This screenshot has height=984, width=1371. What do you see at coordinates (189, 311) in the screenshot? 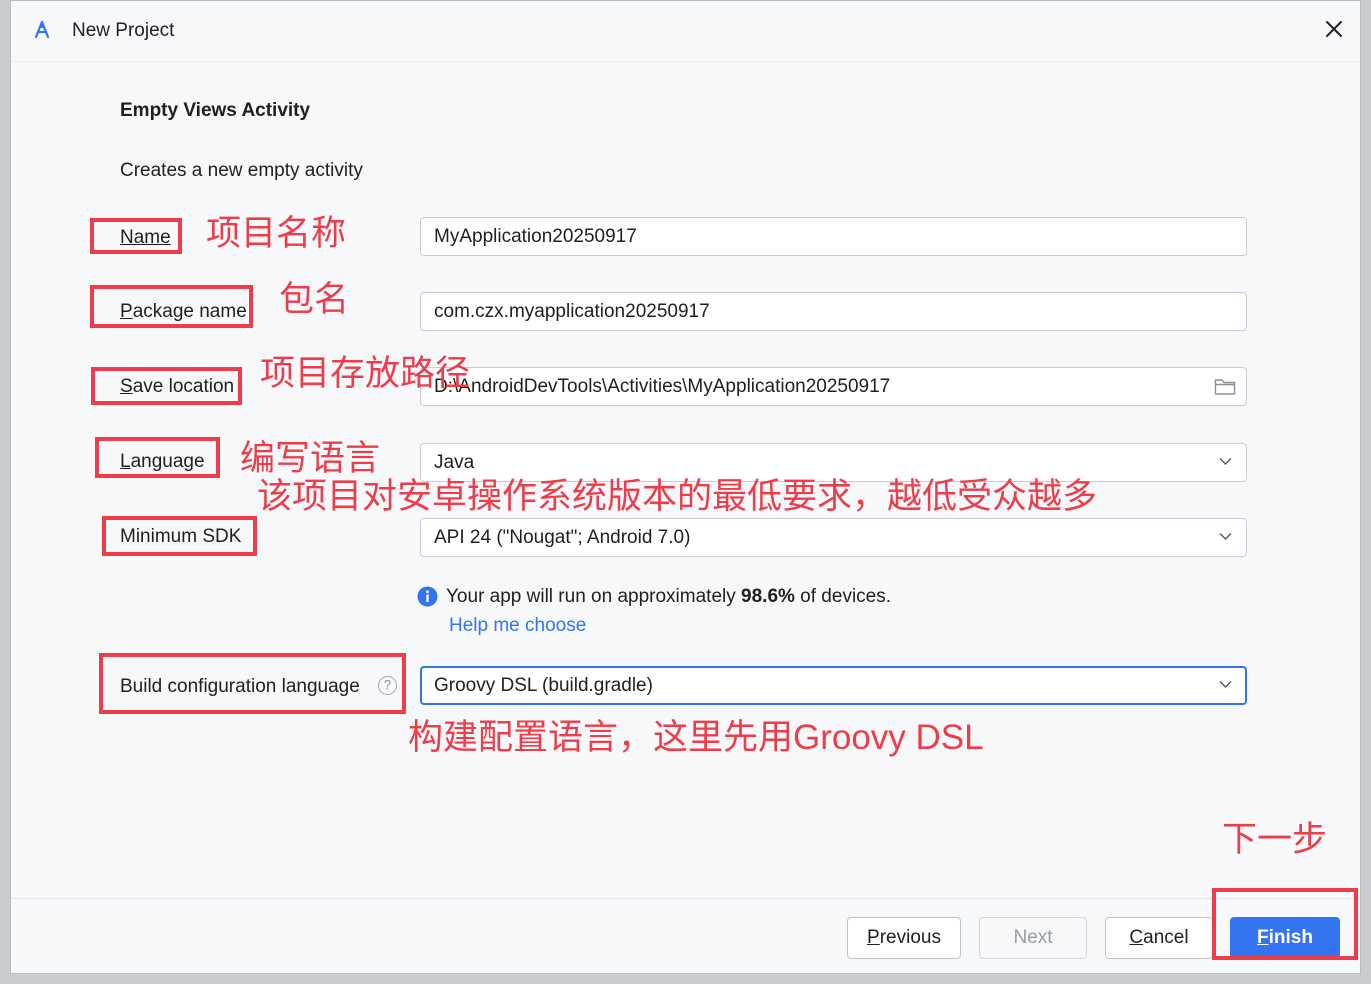
I see `package-label-rest: ackage name` at bounding box center [189, 311].